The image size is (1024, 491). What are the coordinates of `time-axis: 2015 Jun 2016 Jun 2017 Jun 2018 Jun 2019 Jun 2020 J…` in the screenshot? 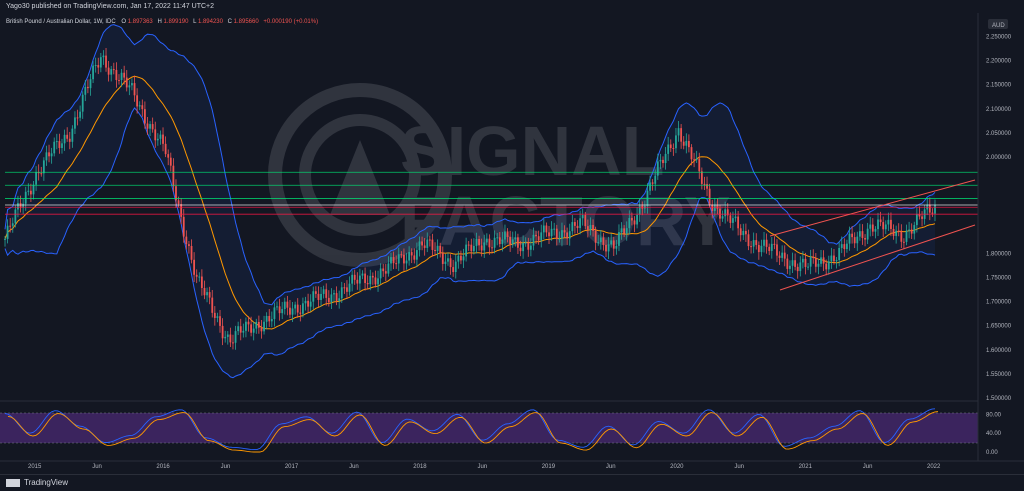 It's located at (484, 467).